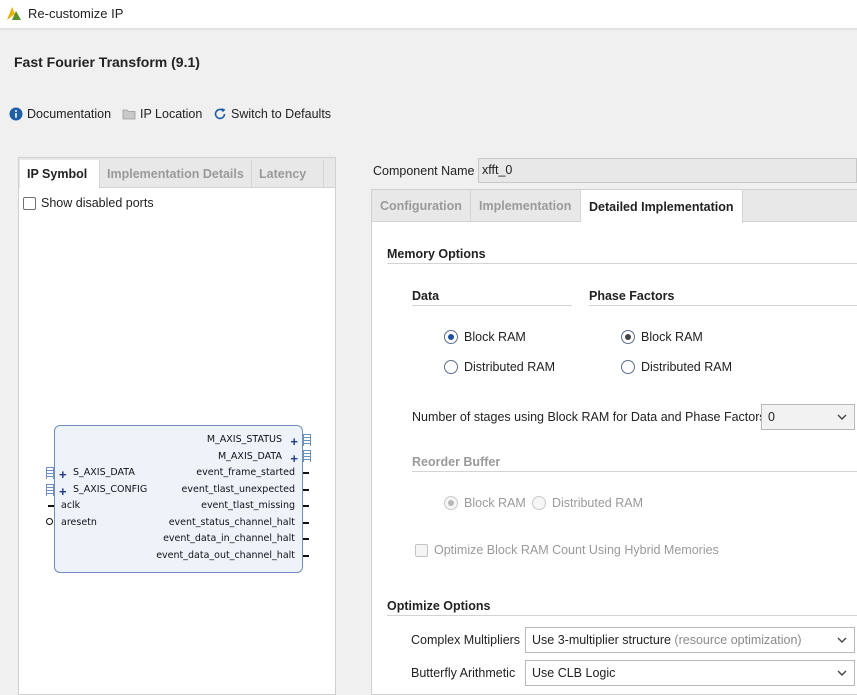 This screenshot has width=857, height=695. Describe the element at coordinates (601, 640) in the screenshot. I see `complex-multipliers-value: Use 3-multiplier structure` at that location.